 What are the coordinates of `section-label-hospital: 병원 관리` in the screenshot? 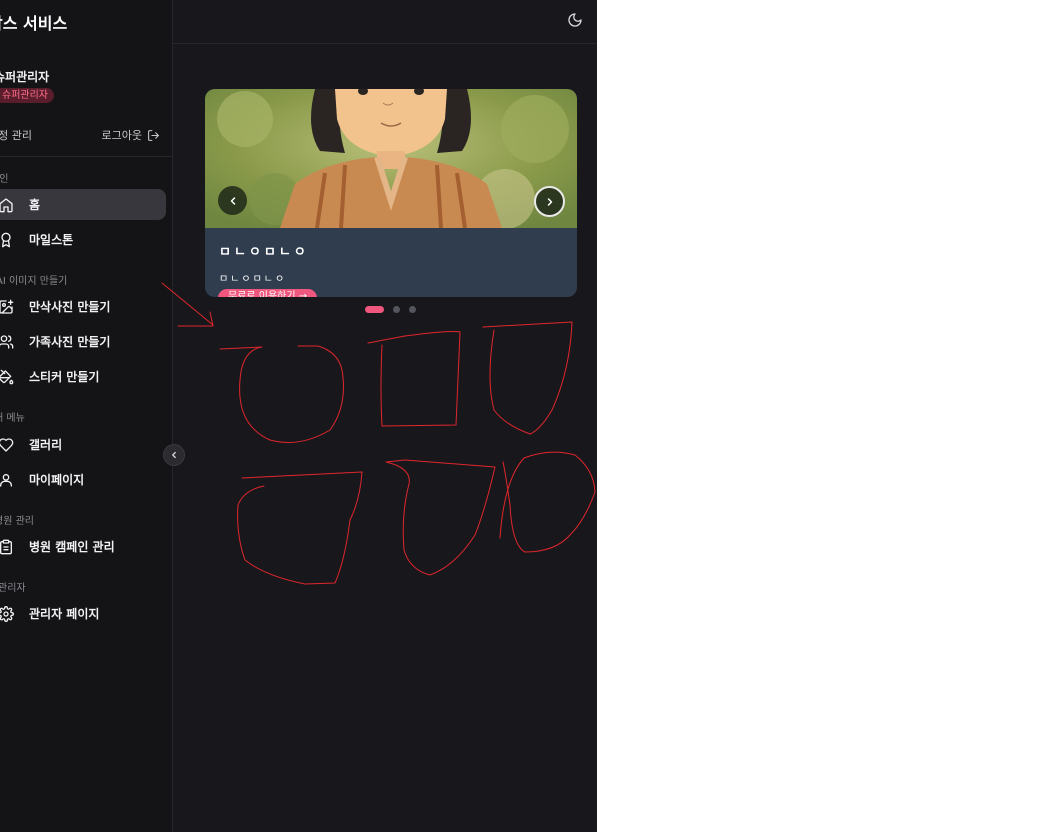 It's located at (17, 521).